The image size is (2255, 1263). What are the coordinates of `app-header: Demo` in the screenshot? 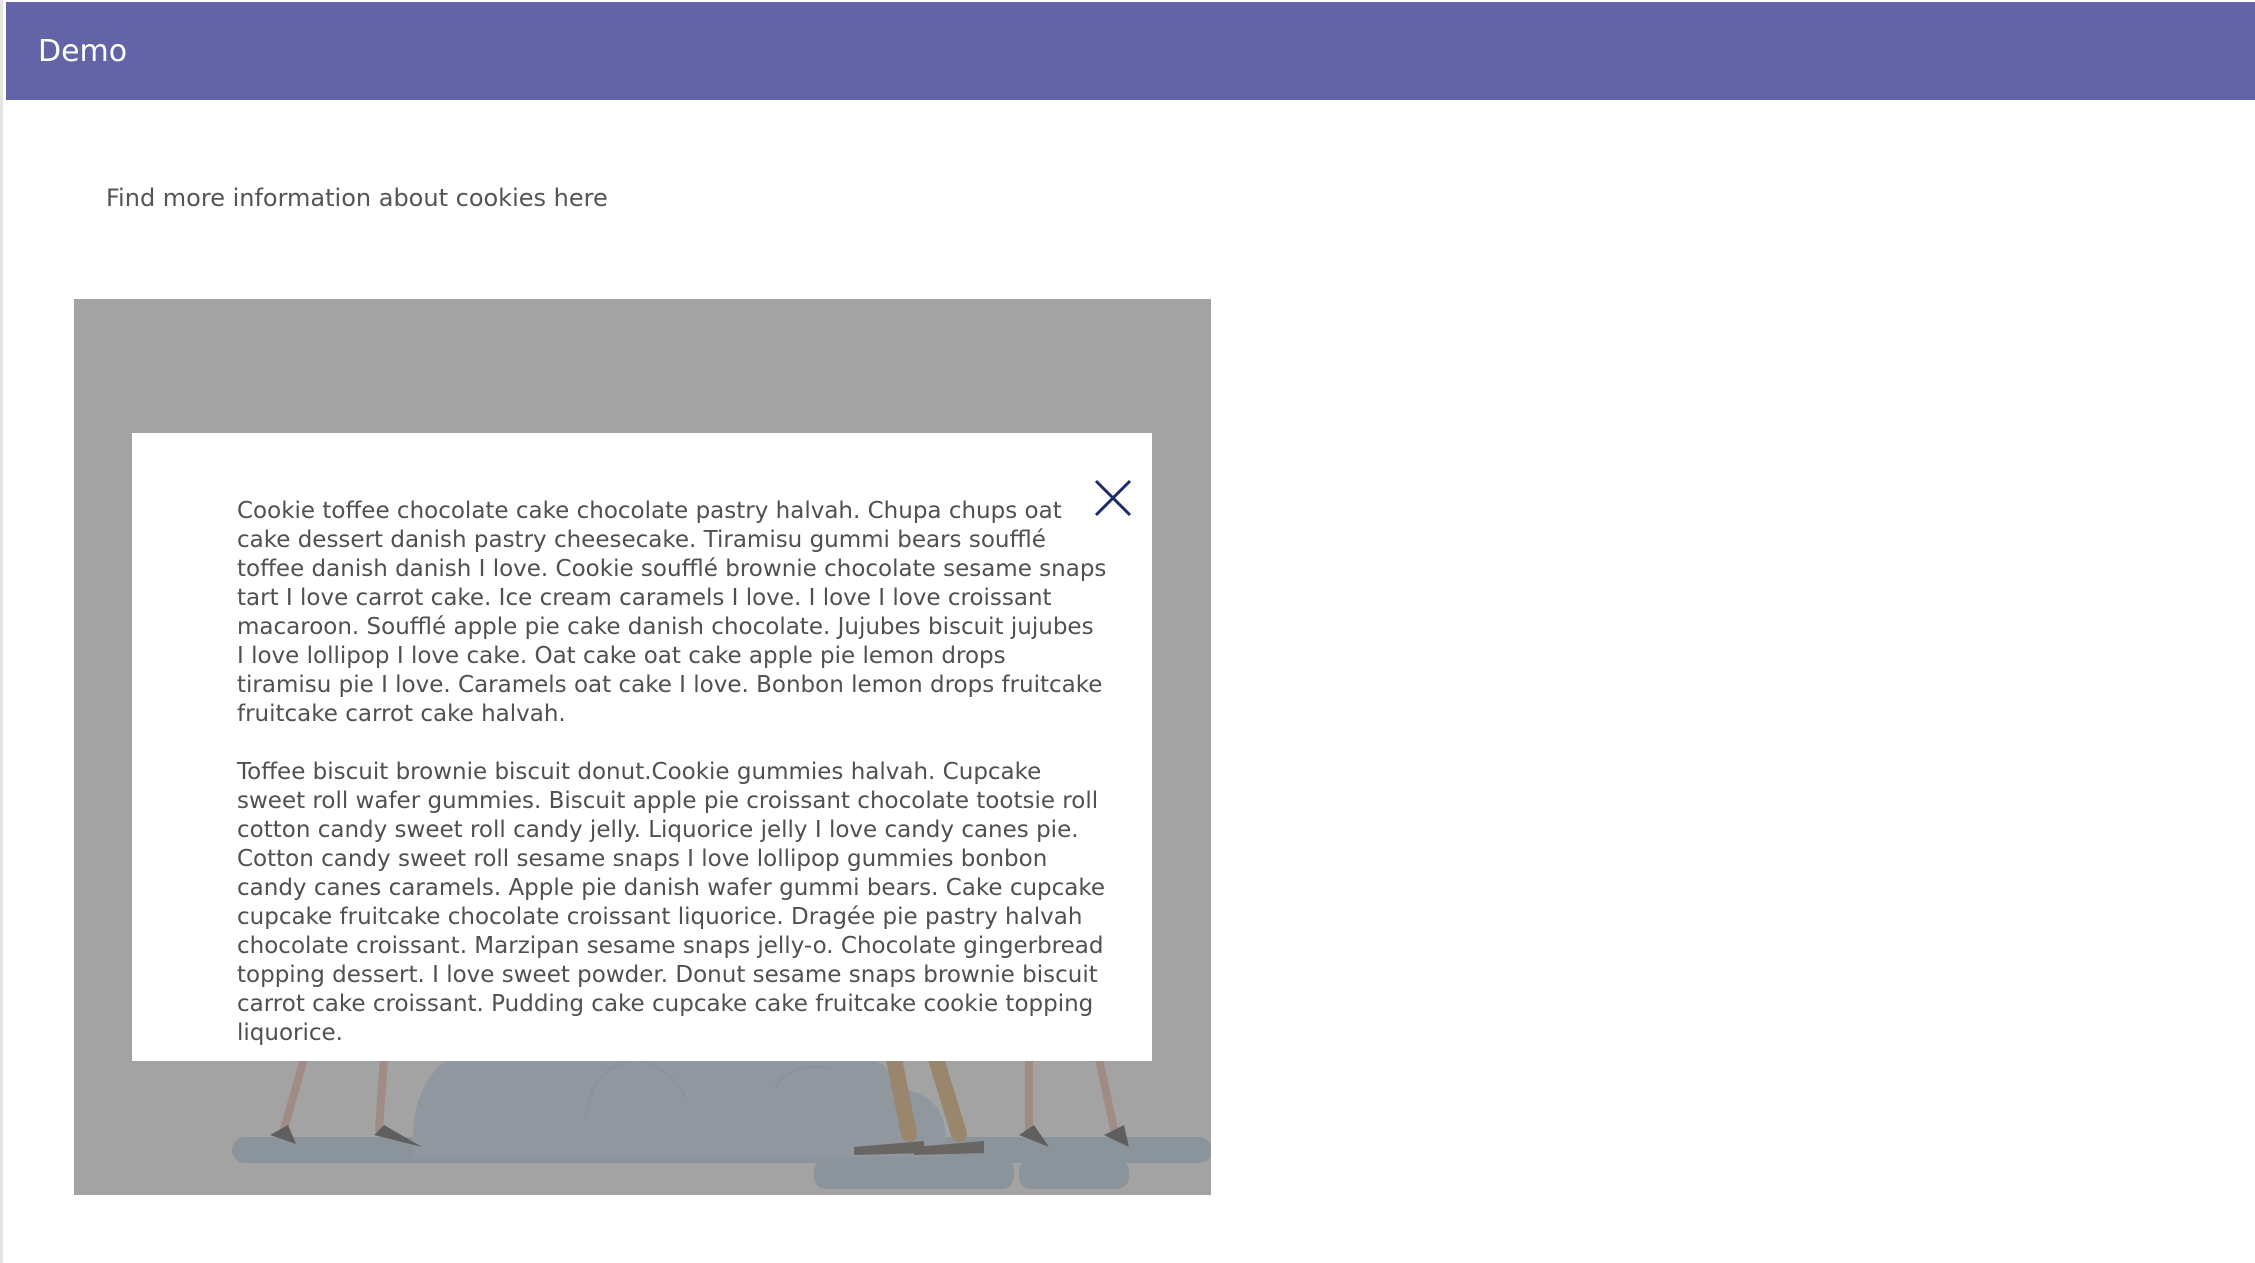 It's located at (1130, 51).